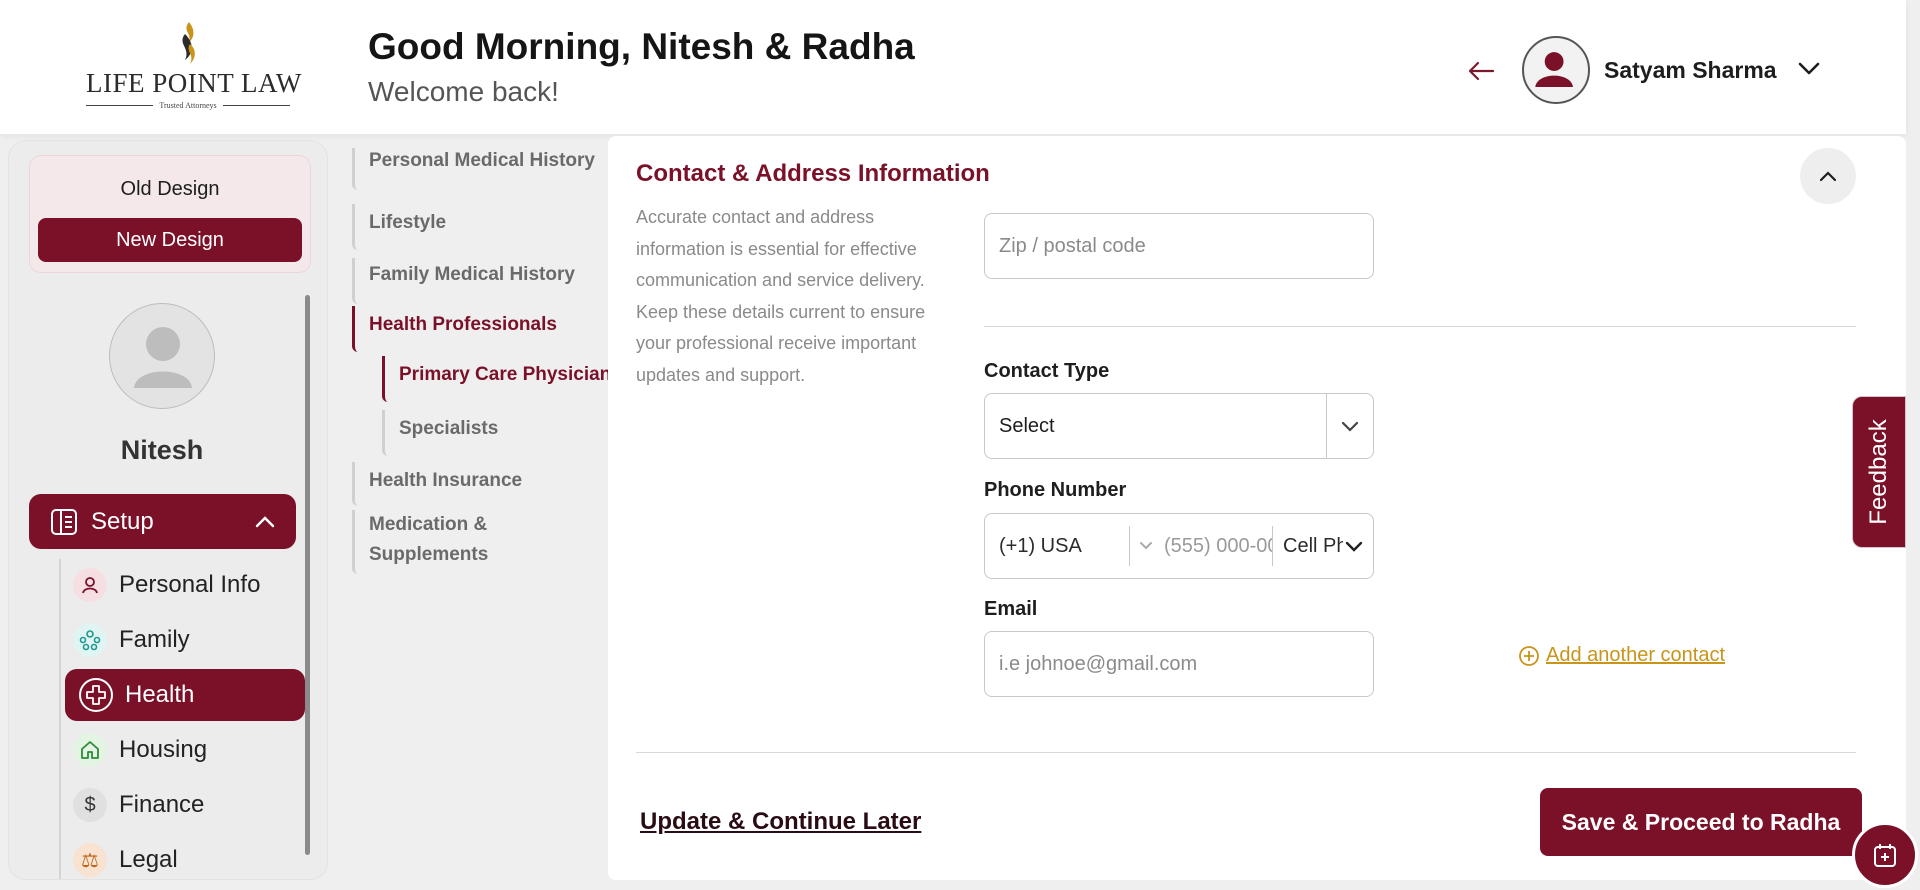 The height and width of the screenshot is (890, 1920). I want to click on user-avatar, so click(1556, 70).